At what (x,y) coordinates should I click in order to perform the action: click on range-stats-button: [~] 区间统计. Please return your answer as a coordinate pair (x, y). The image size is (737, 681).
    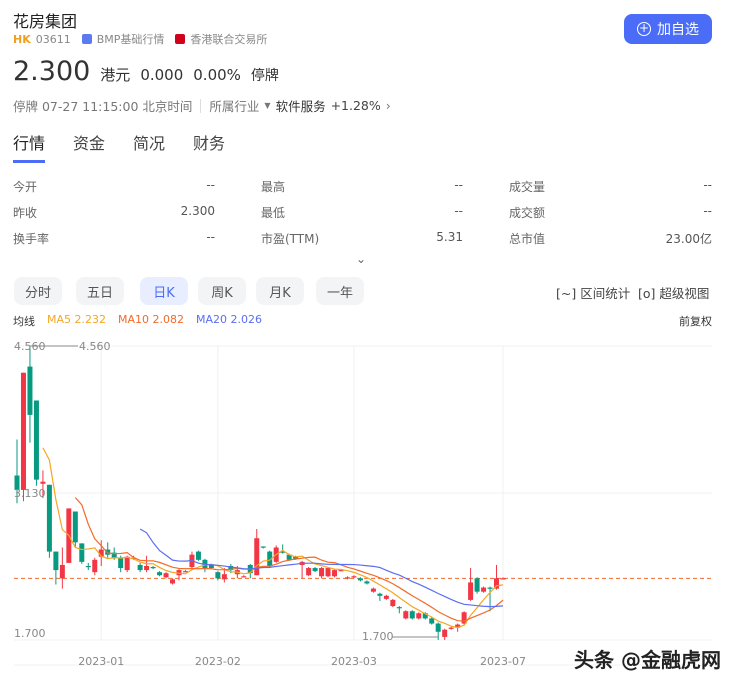
    Looking at the image, I should click on (593, 292).